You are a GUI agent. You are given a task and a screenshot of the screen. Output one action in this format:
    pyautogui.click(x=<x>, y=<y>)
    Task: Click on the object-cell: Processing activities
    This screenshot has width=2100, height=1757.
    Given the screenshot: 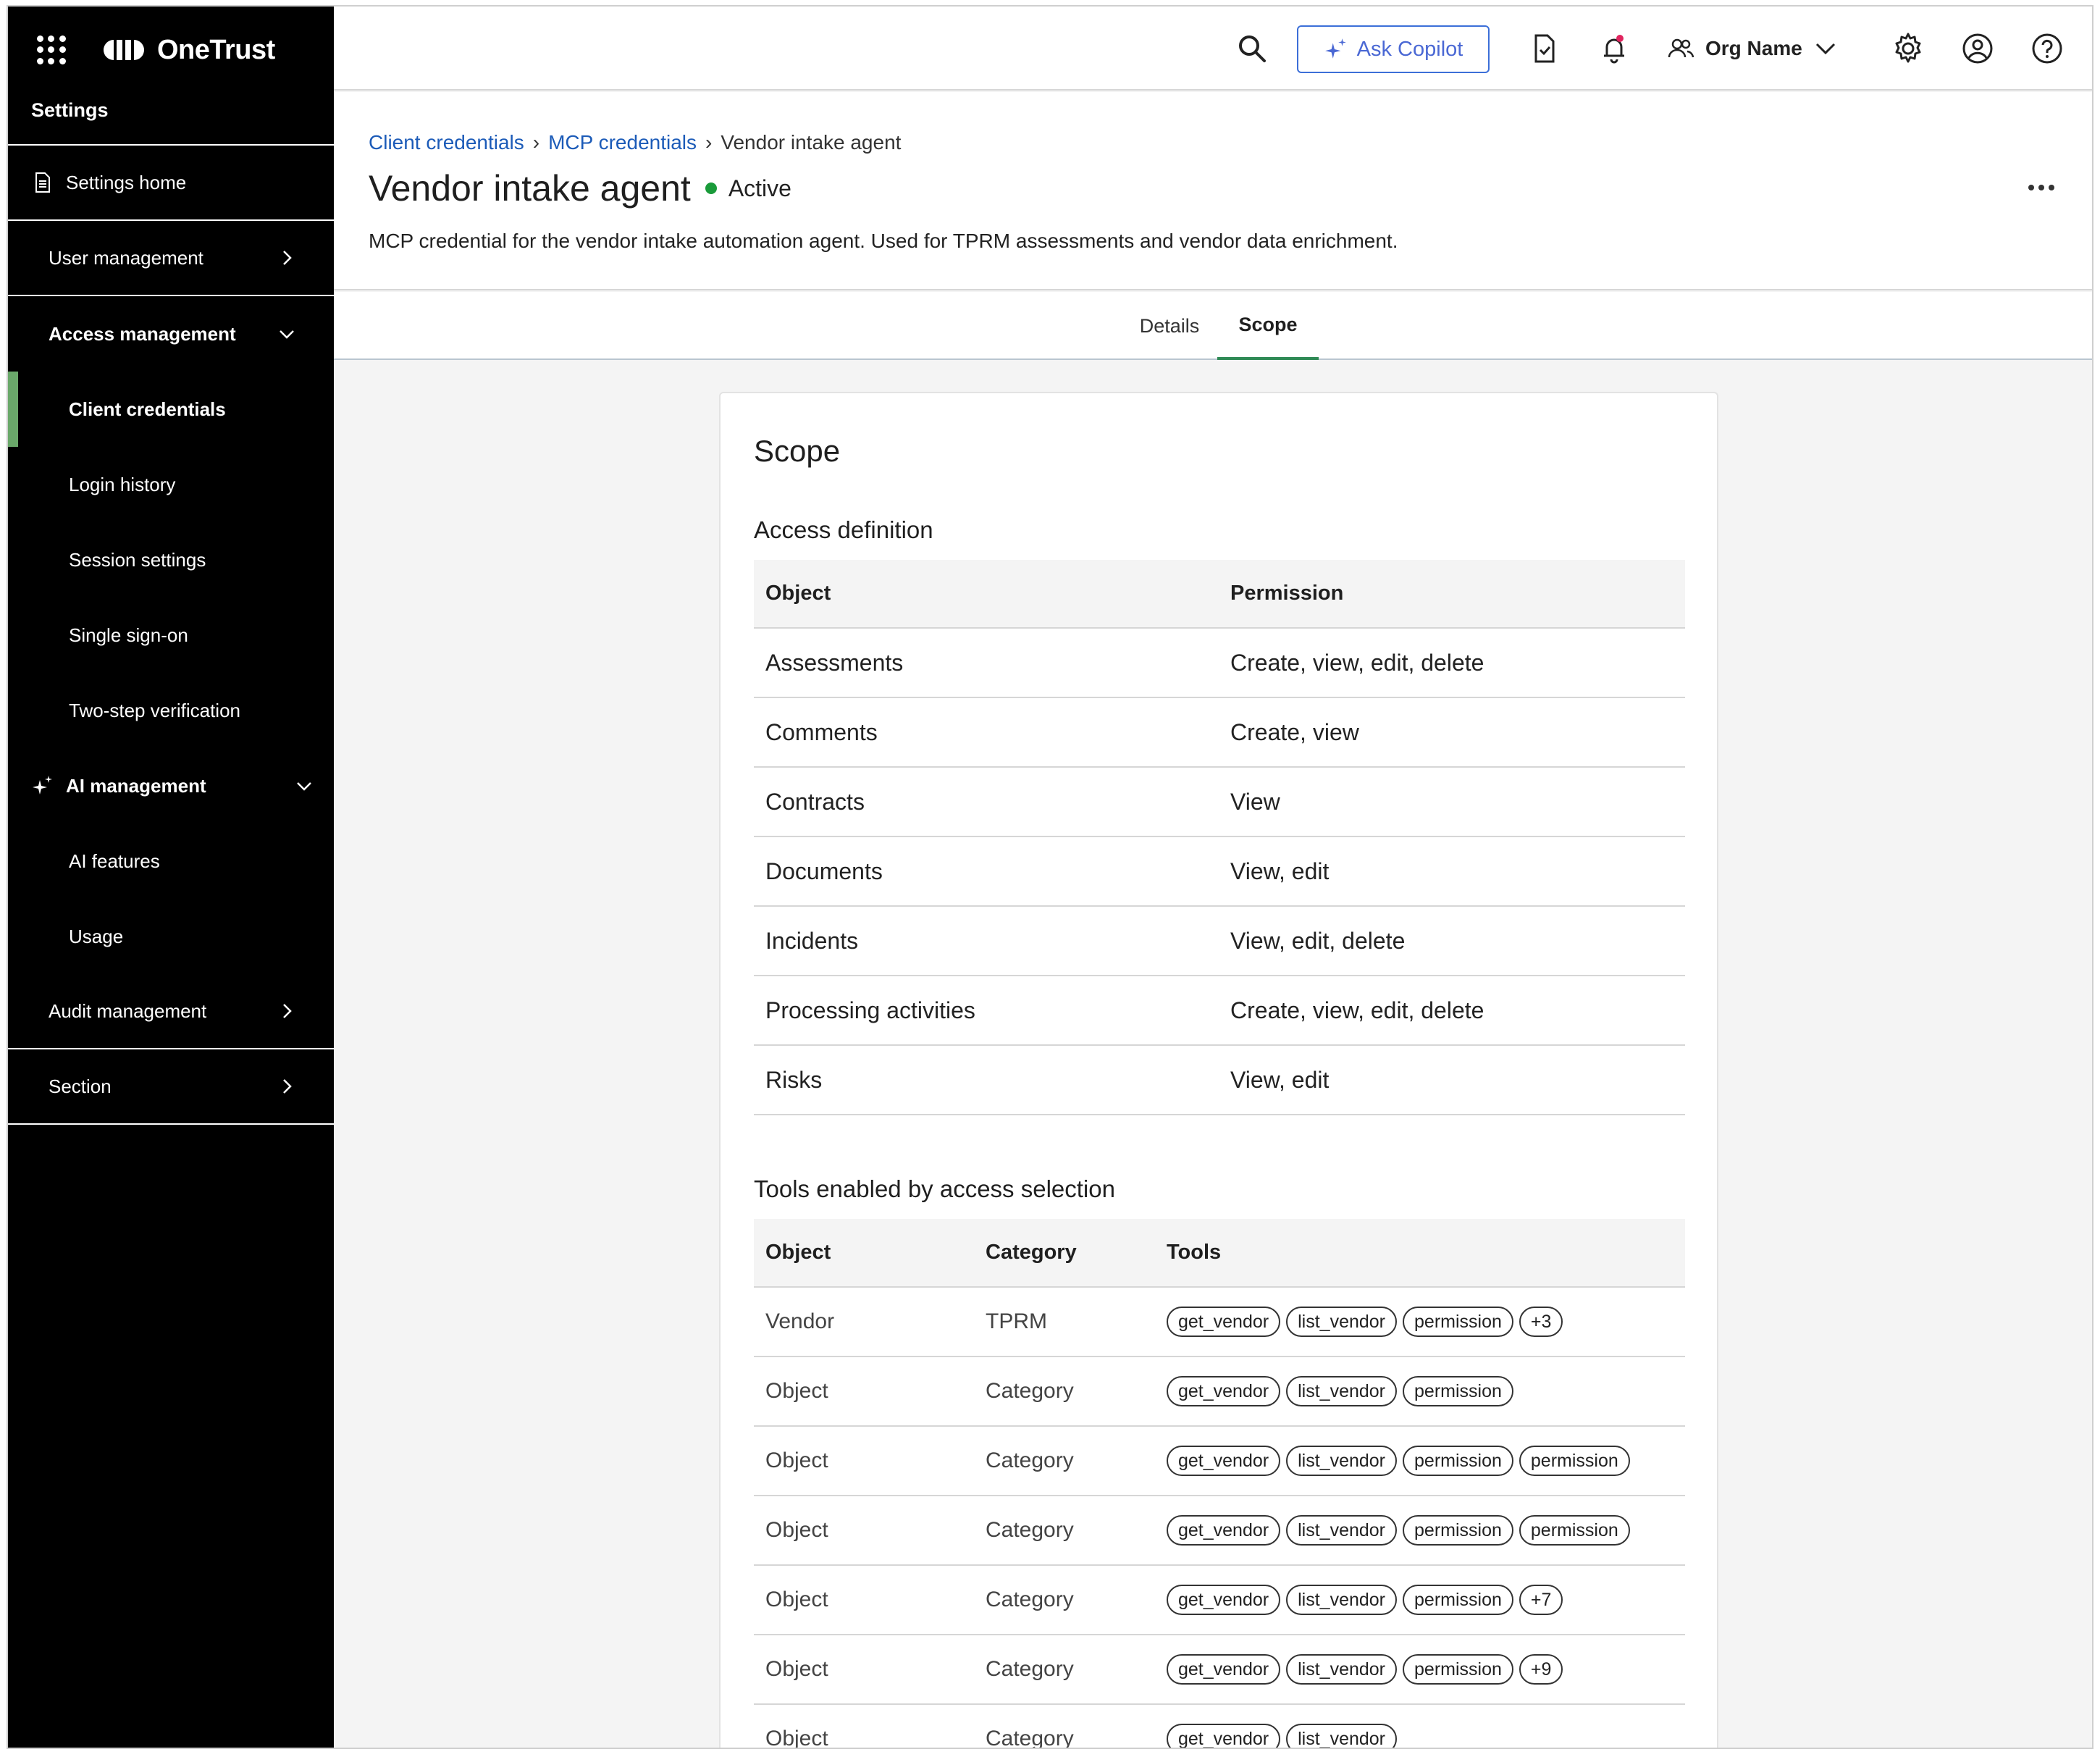 What is the action you would take?
    pyautogui.click(x=986, y=1011)
    